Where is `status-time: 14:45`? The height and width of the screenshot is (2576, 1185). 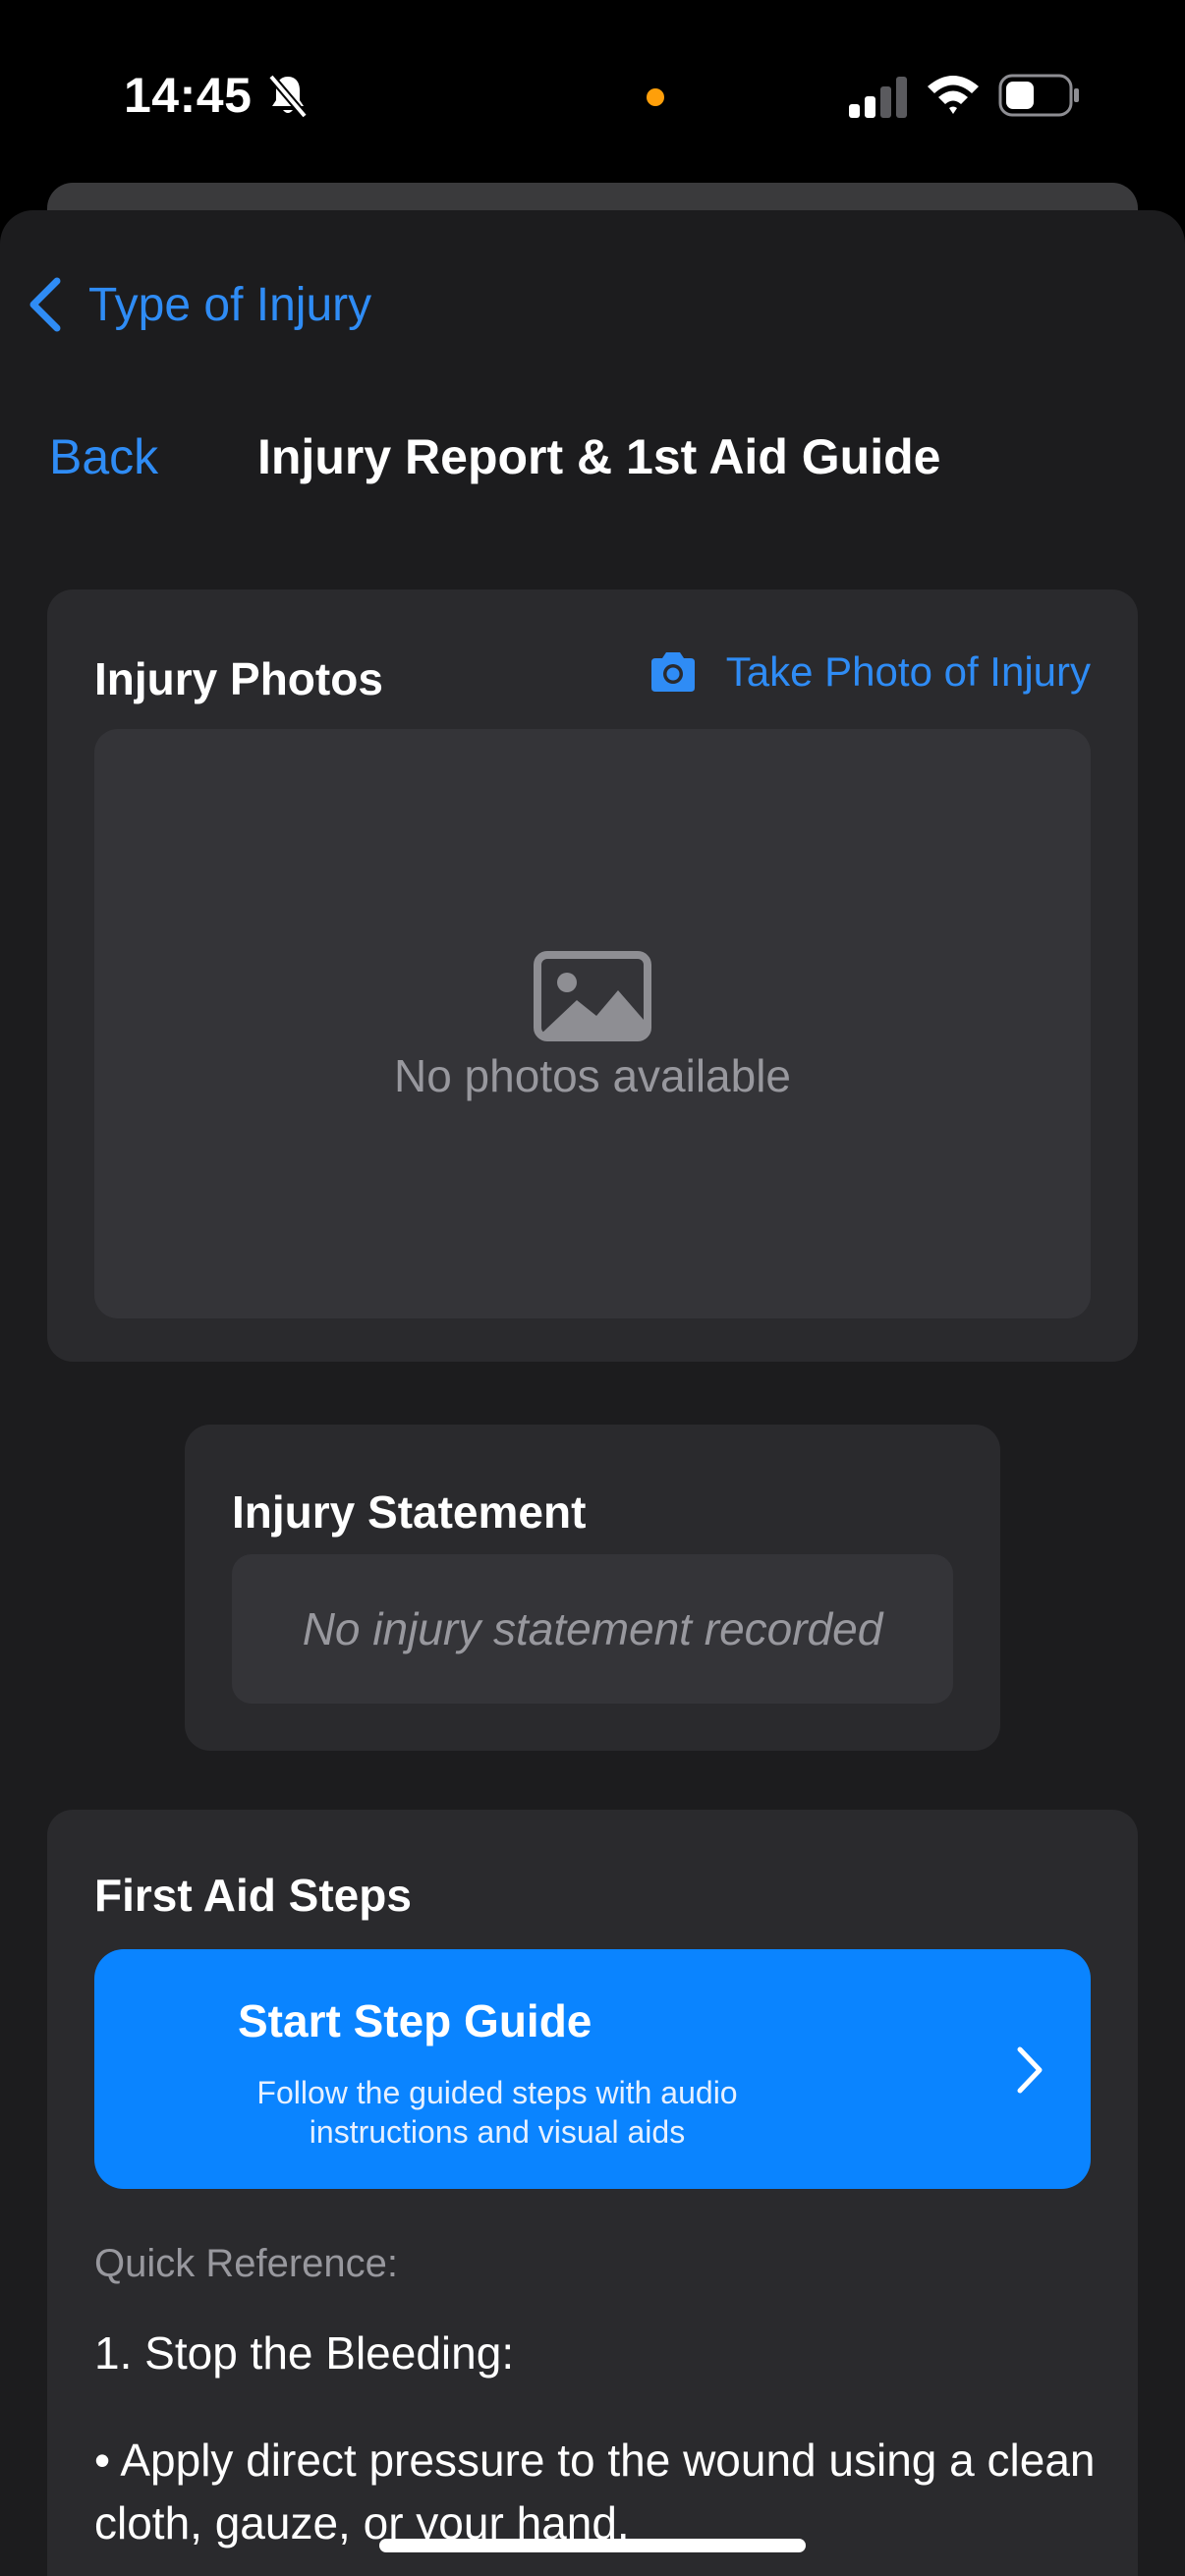 status-time: 14:45 is located at coordinates (189, 95).